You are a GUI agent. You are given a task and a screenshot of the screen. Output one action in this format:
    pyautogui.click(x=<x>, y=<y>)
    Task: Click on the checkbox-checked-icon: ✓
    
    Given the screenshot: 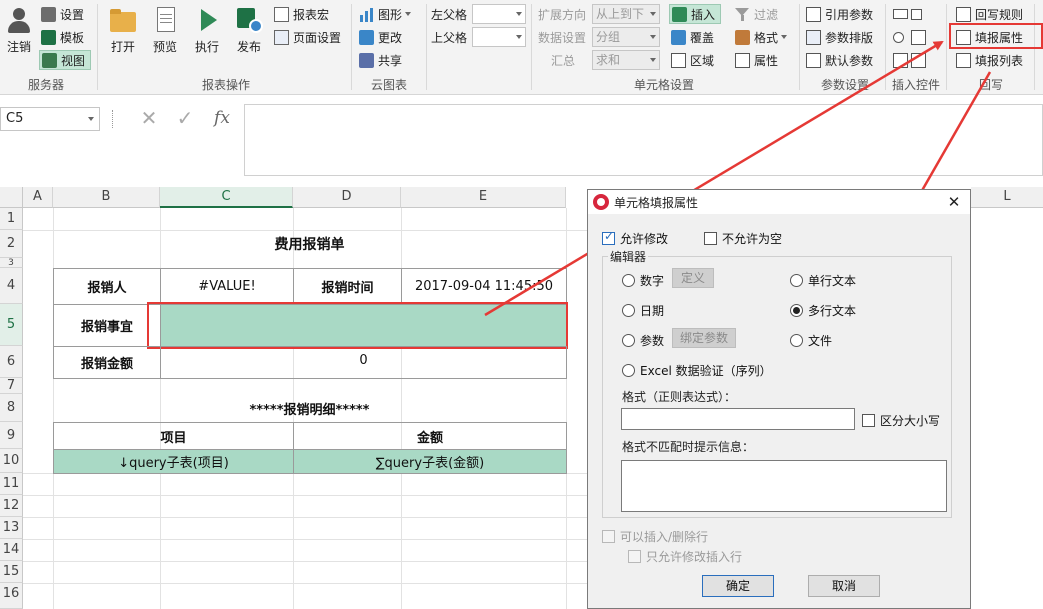 What is the action you would take?
    pyautogui.click(x=608, y=237)
    